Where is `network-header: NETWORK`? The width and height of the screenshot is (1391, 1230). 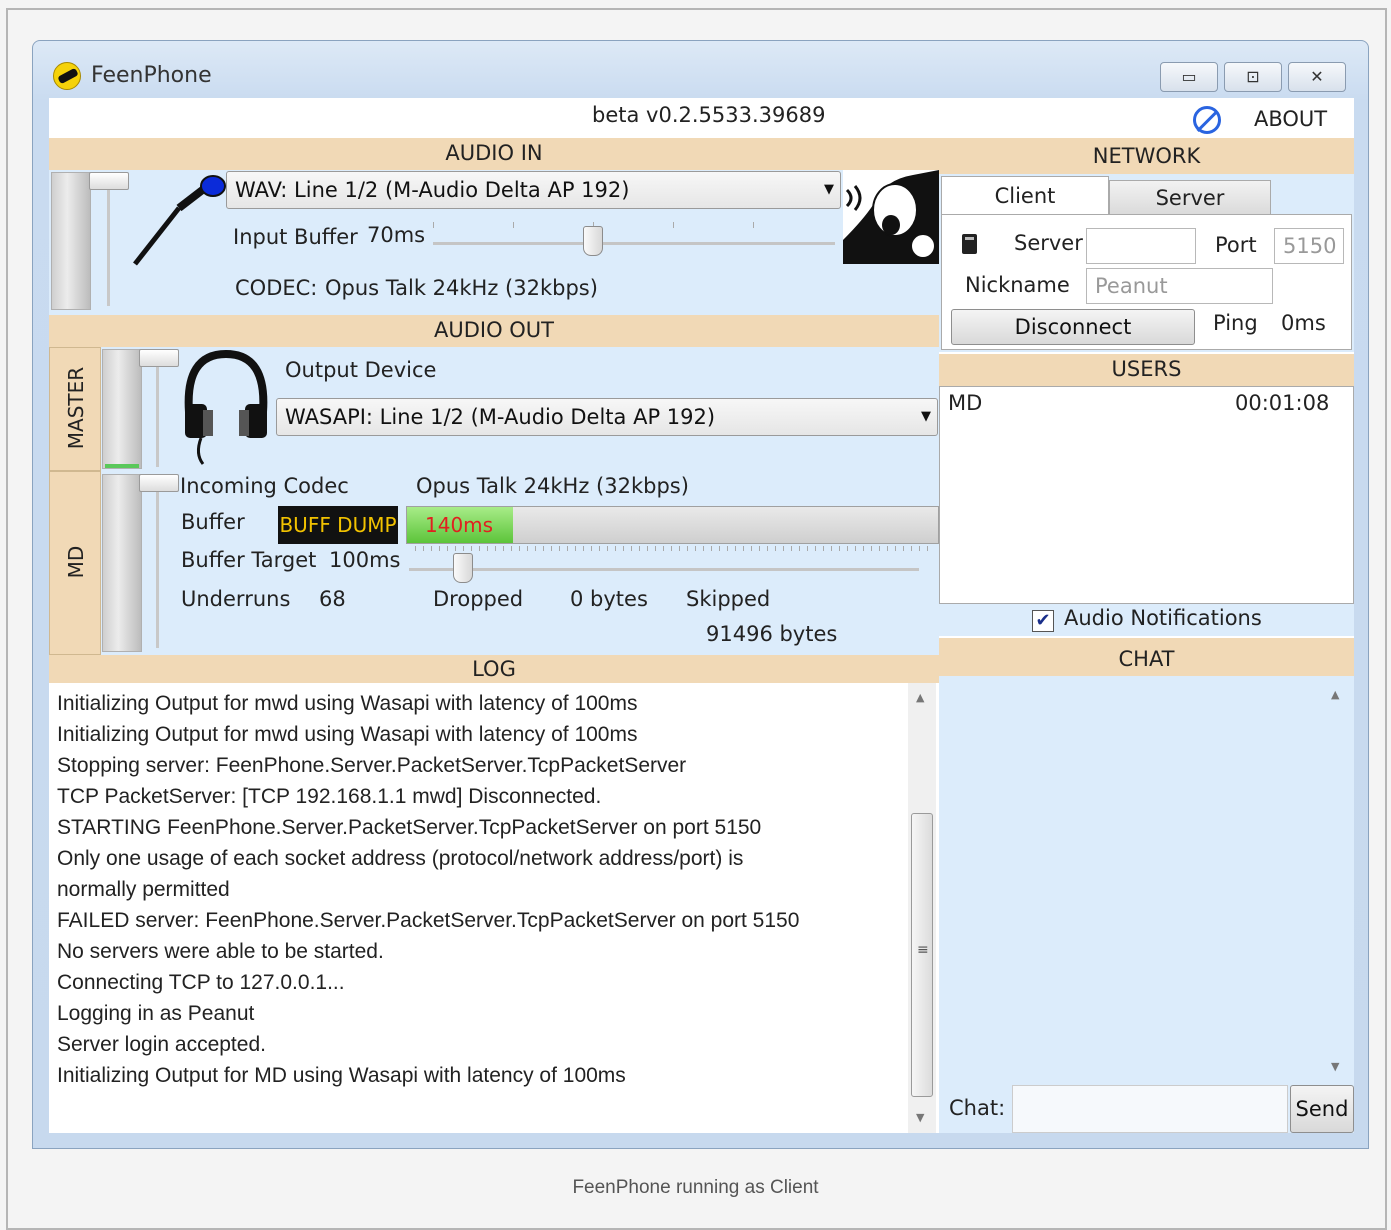 network-header: NETWORK is located at coordinates (1146, 156).